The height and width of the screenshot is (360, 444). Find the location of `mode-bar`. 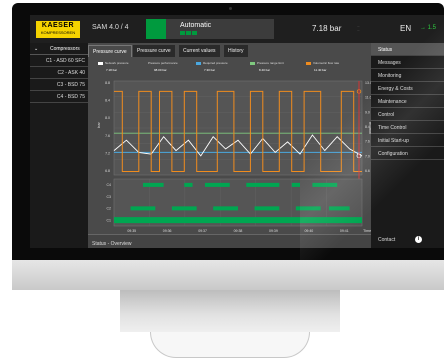

mode-bar is located at coordinates (156, 29).